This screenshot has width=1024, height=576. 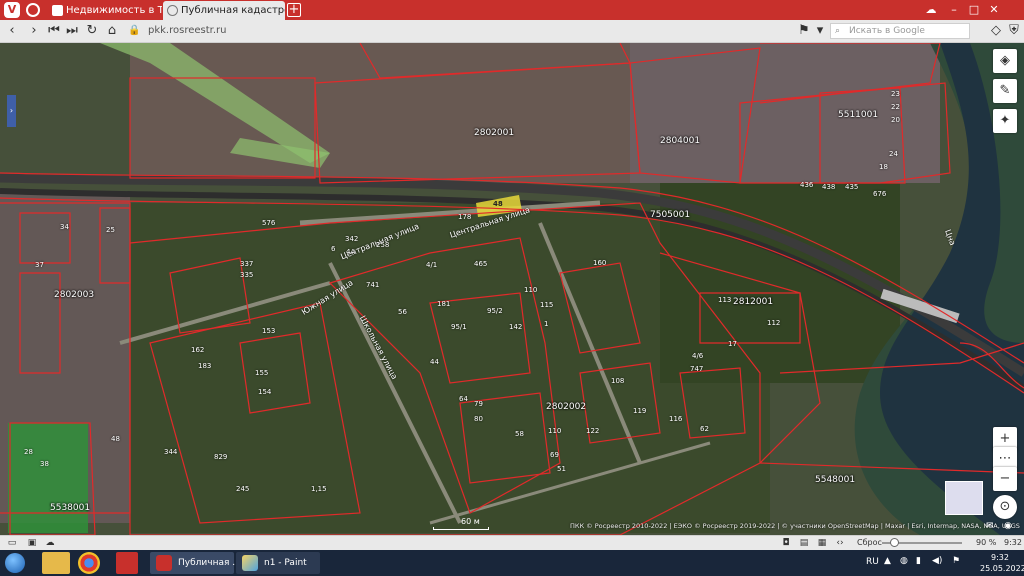 I want to click on parcel-number: 1, so click(x=546, y=324).